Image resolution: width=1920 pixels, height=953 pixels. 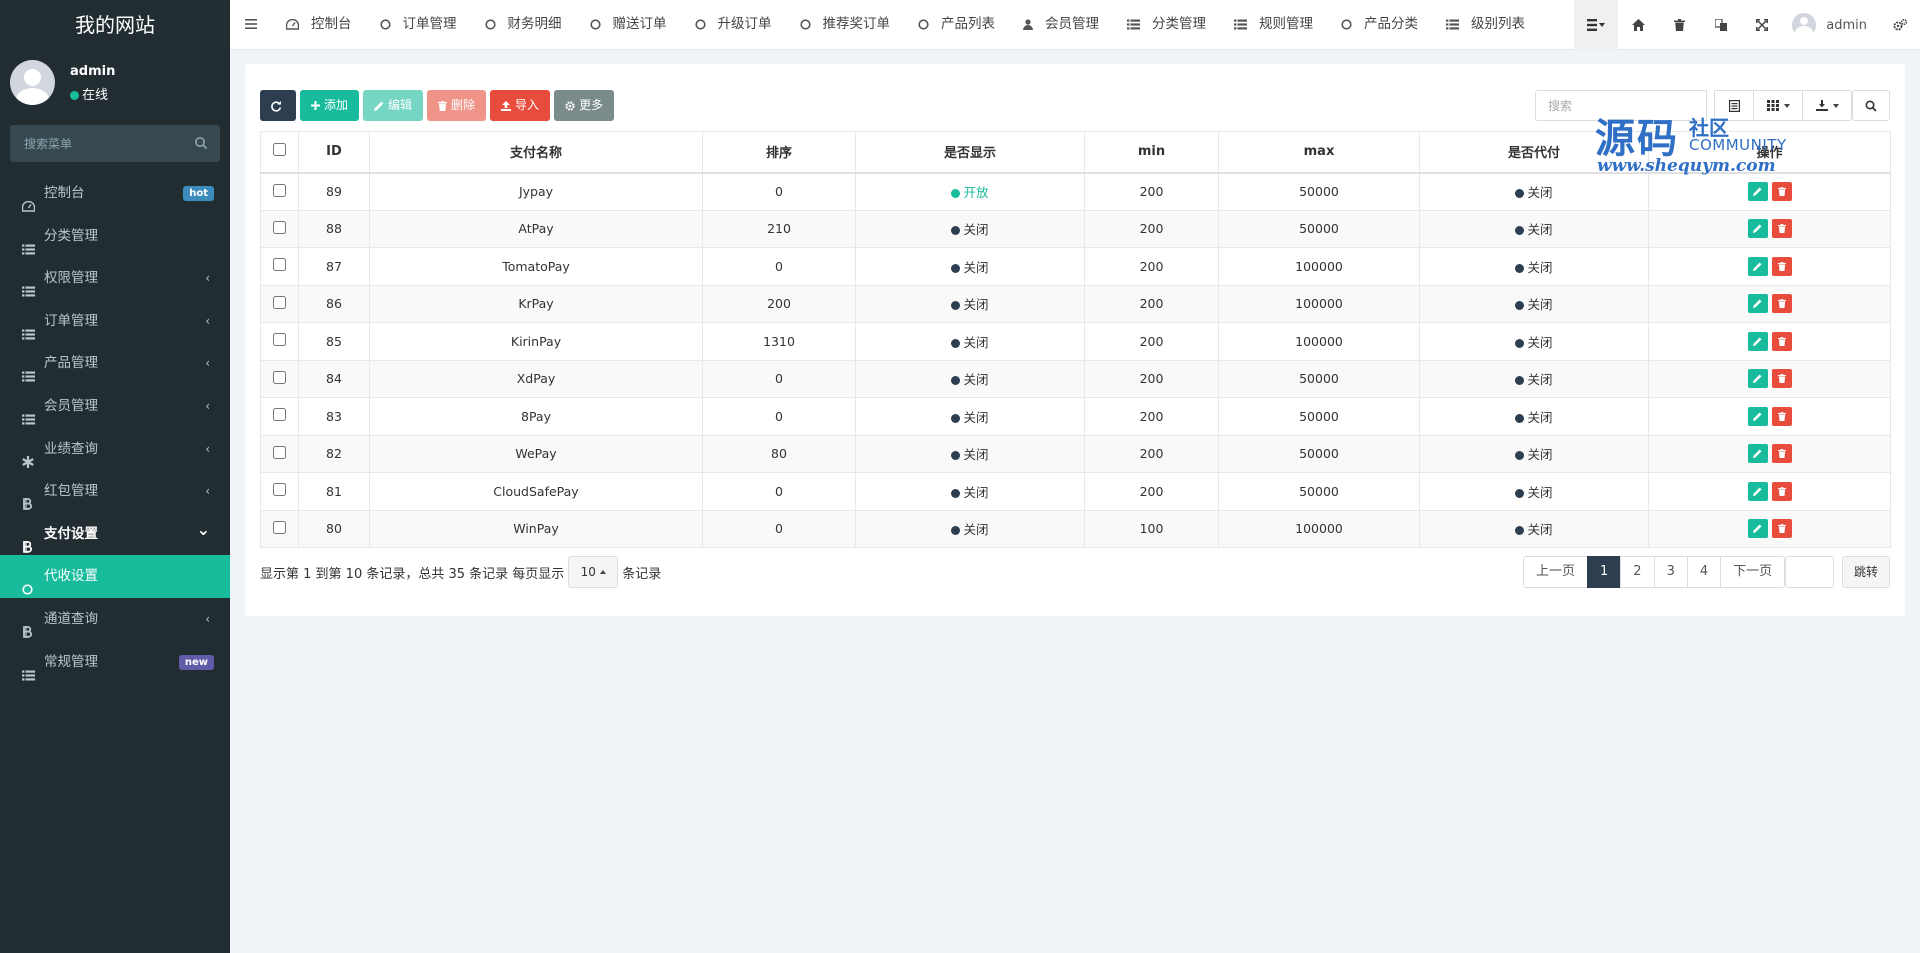 I want to click on cell-show: 开放, so click(x=970, y=191).